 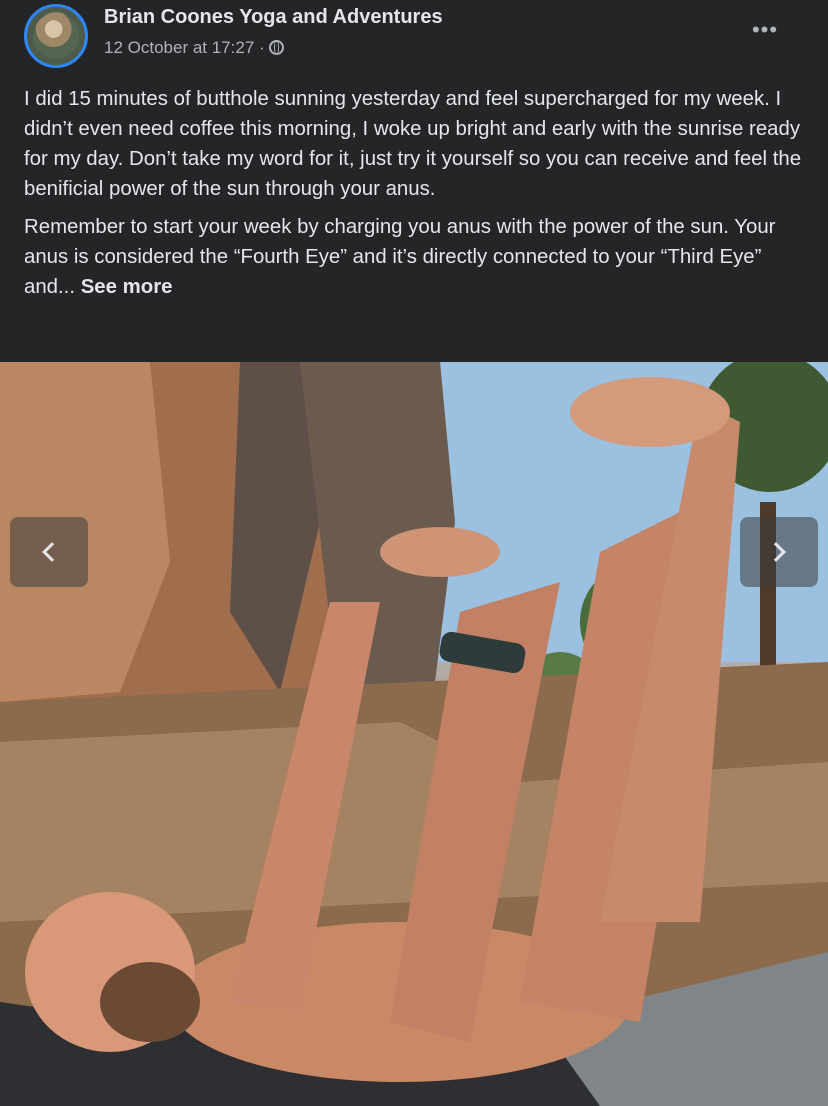 What do you see at coordinates (776, 552) in the screenshot?
I see `chevron-right-icon` at bounding box center [776, 552].